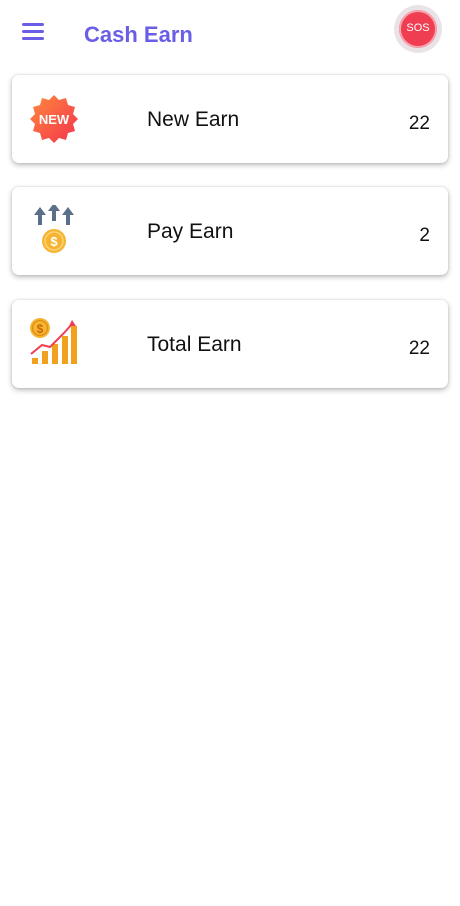 Image resolution: width=460 pixels, height=906 pixels. What do you see at coordinates (190, 231) in the screenshot?
I see `card-label: Pay Earn` at bounding box center [190, 231].